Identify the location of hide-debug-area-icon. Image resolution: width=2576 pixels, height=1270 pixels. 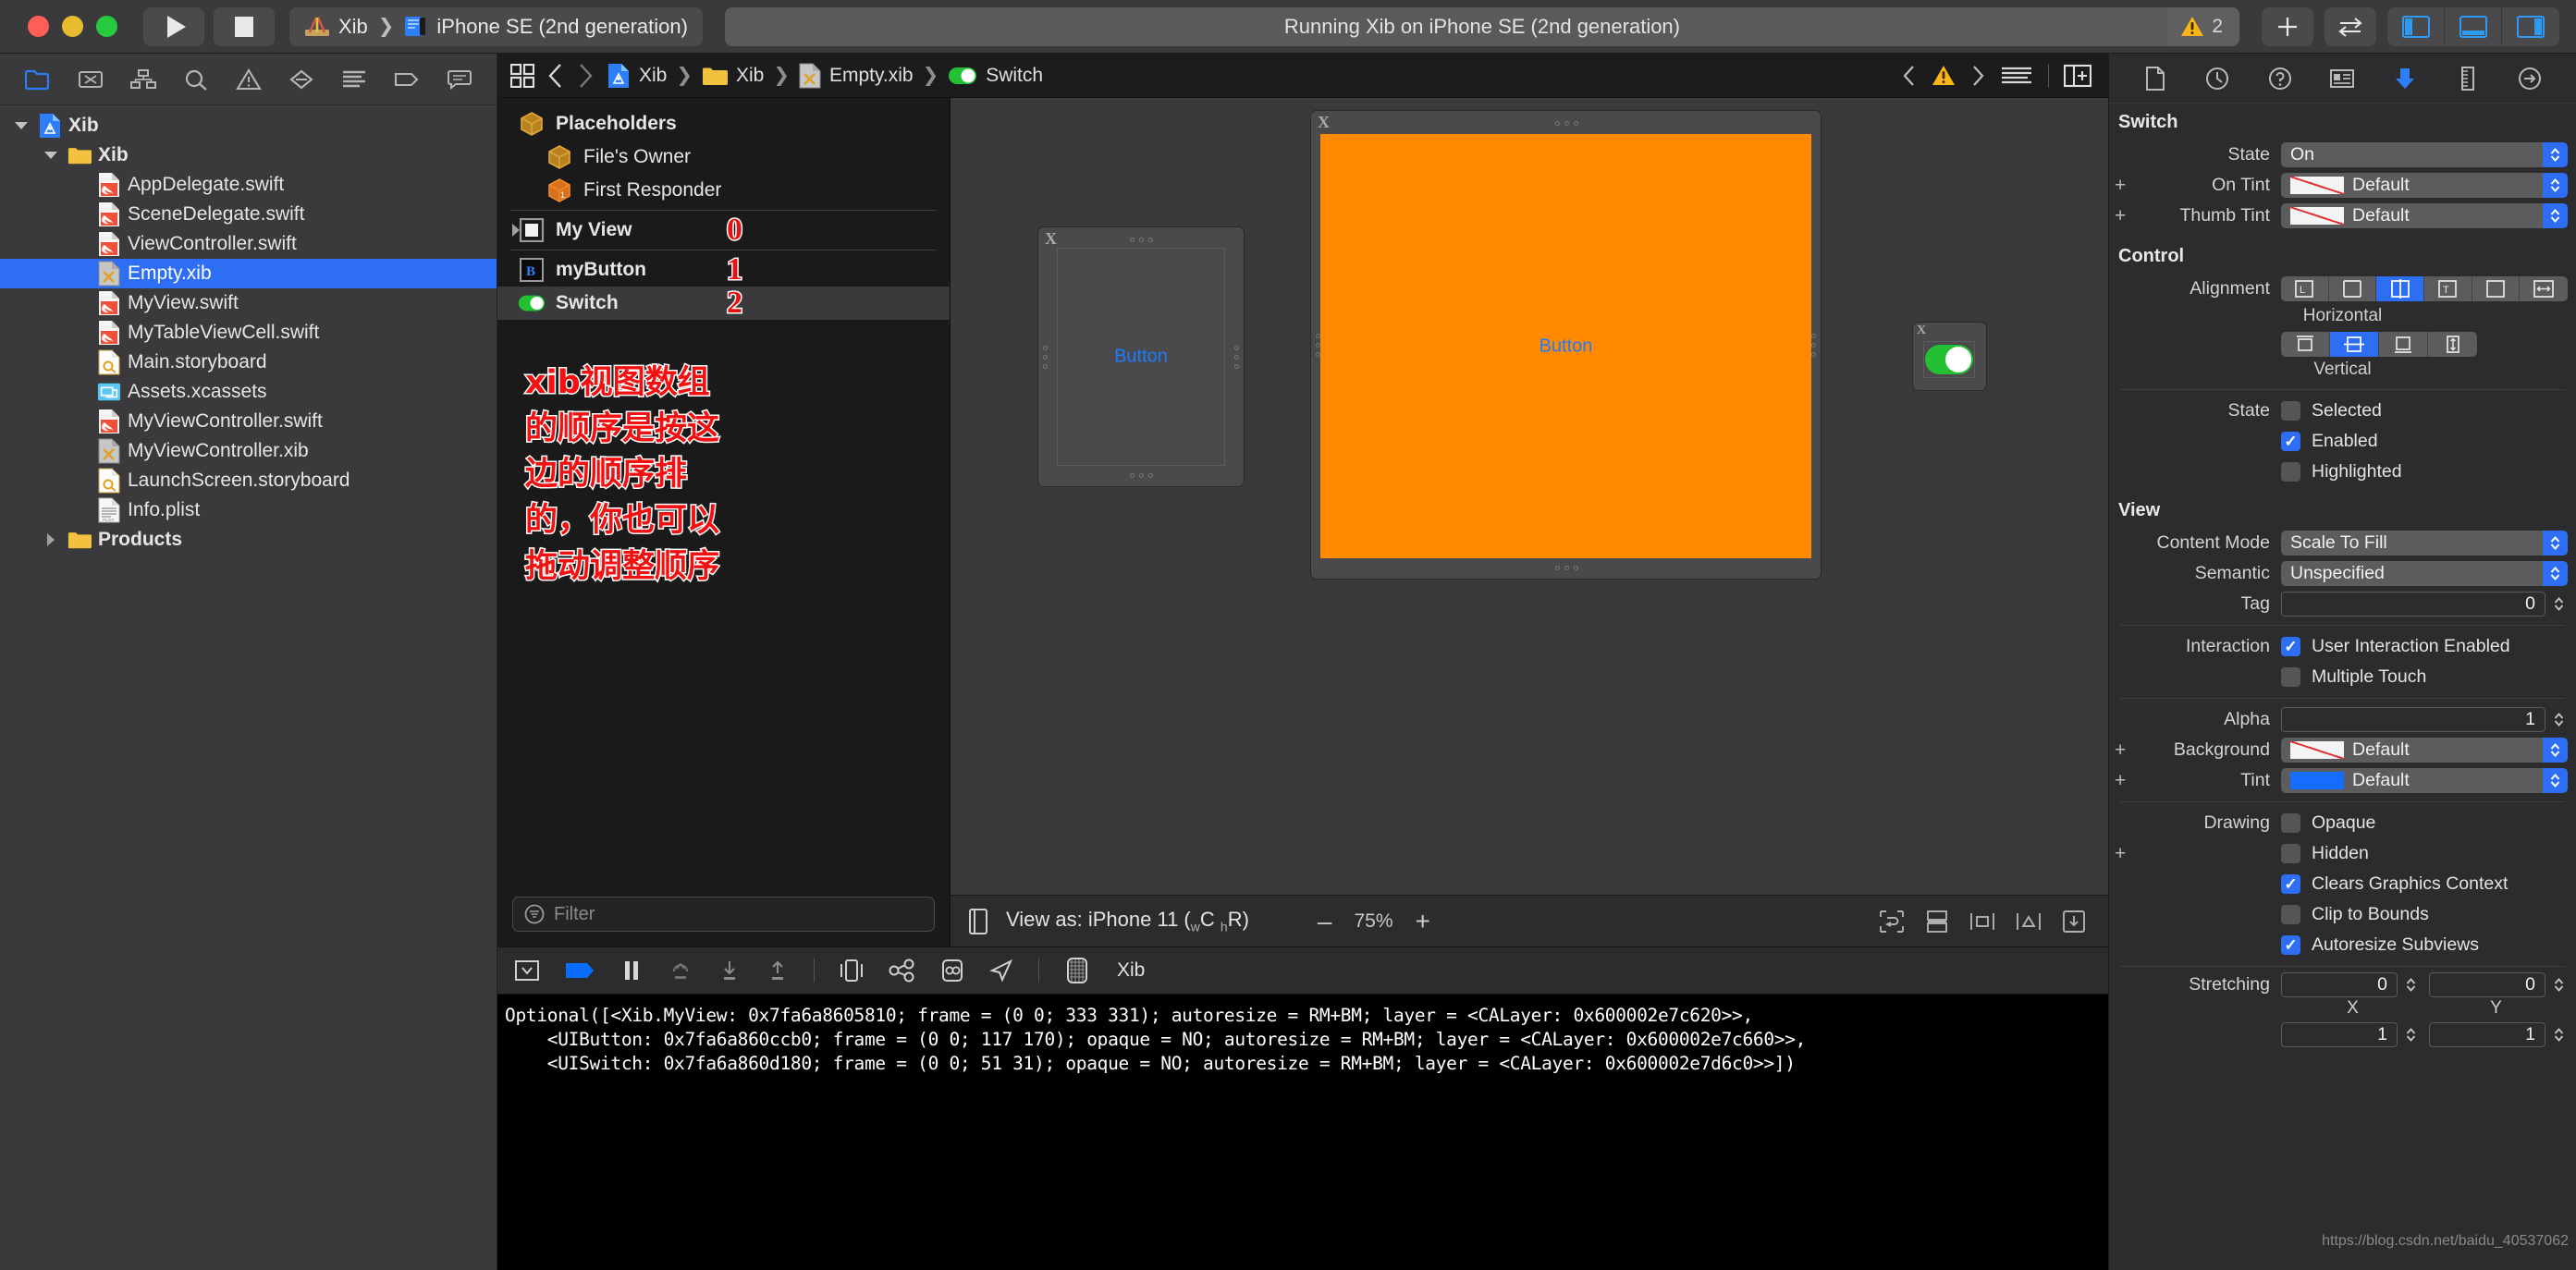
(527, 971).